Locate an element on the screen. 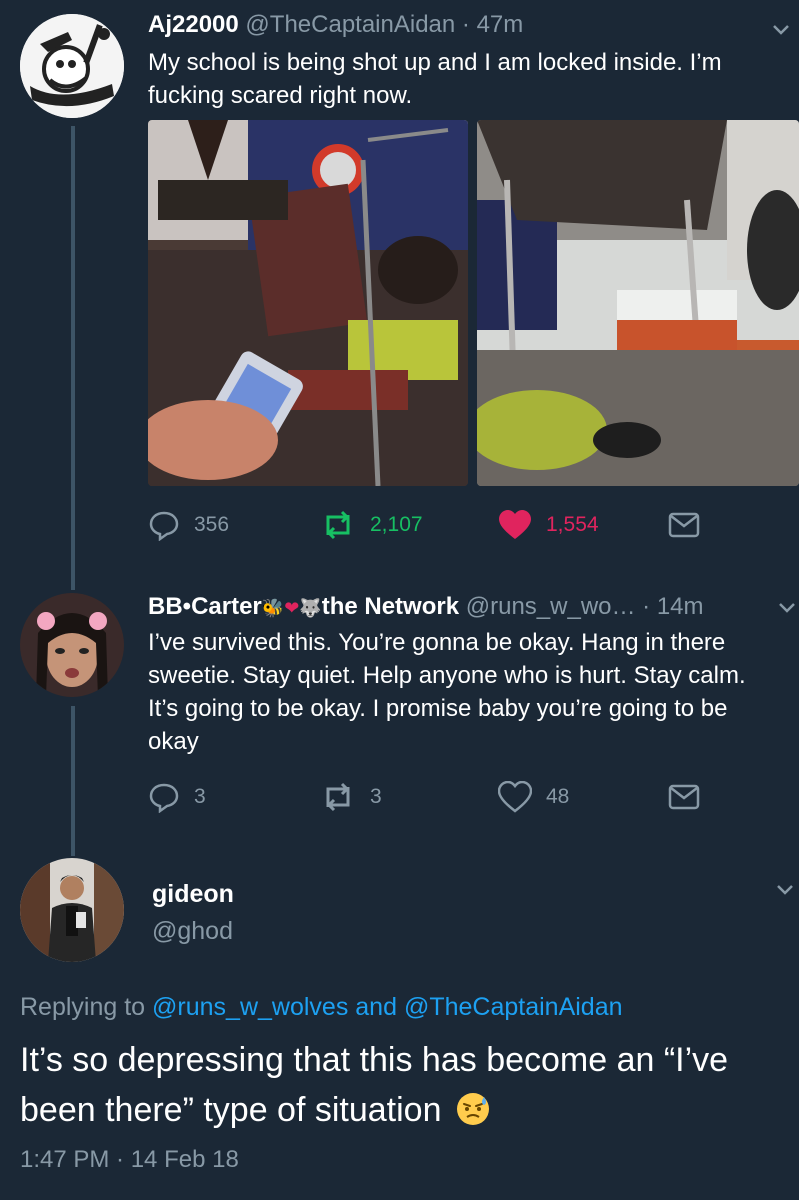 Image resolution: width=799 pixels, height=1200 pixels. tweet2-retweet-count: 3 is located at coordinates (376, 796).